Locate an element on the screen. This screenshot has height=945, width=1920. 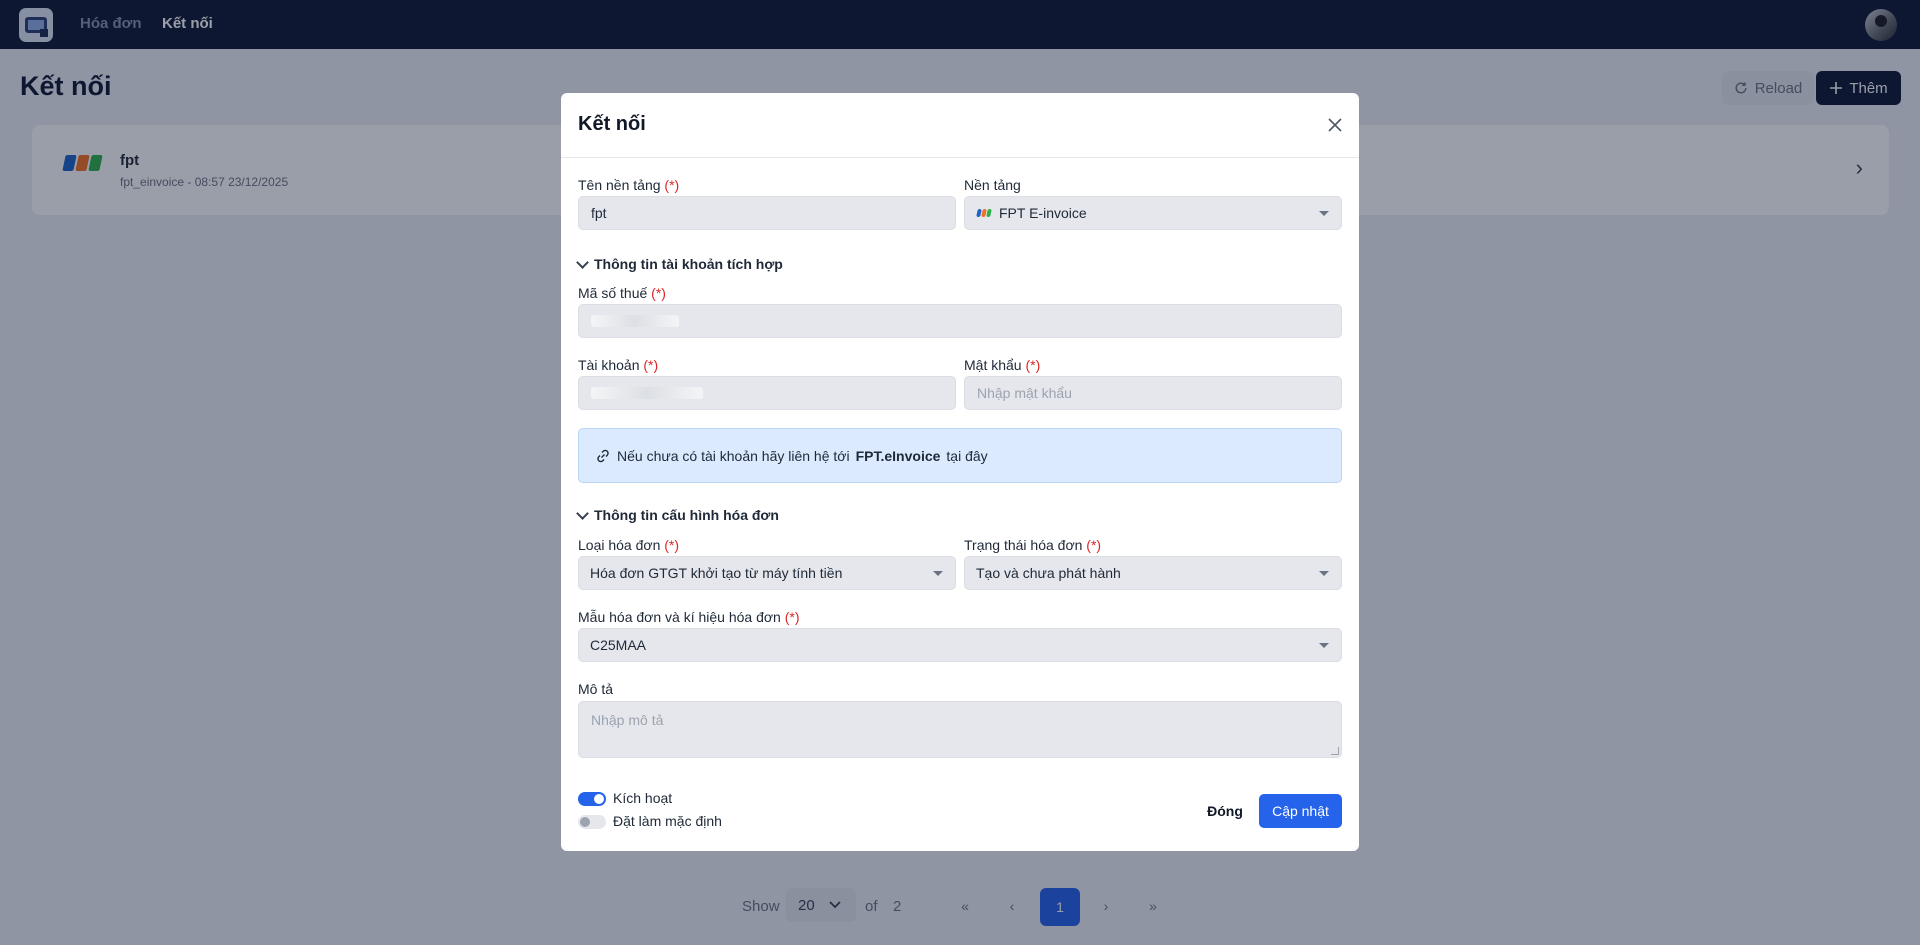
description-label: Mô tả is located at coordinates (596, 689).